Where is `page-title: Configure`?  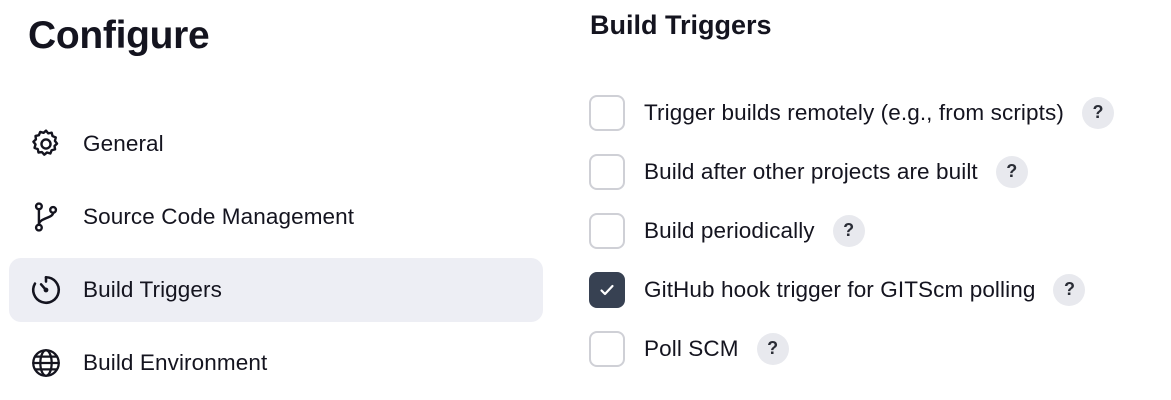 page-title: Configure is located at coordinates (119, 35).